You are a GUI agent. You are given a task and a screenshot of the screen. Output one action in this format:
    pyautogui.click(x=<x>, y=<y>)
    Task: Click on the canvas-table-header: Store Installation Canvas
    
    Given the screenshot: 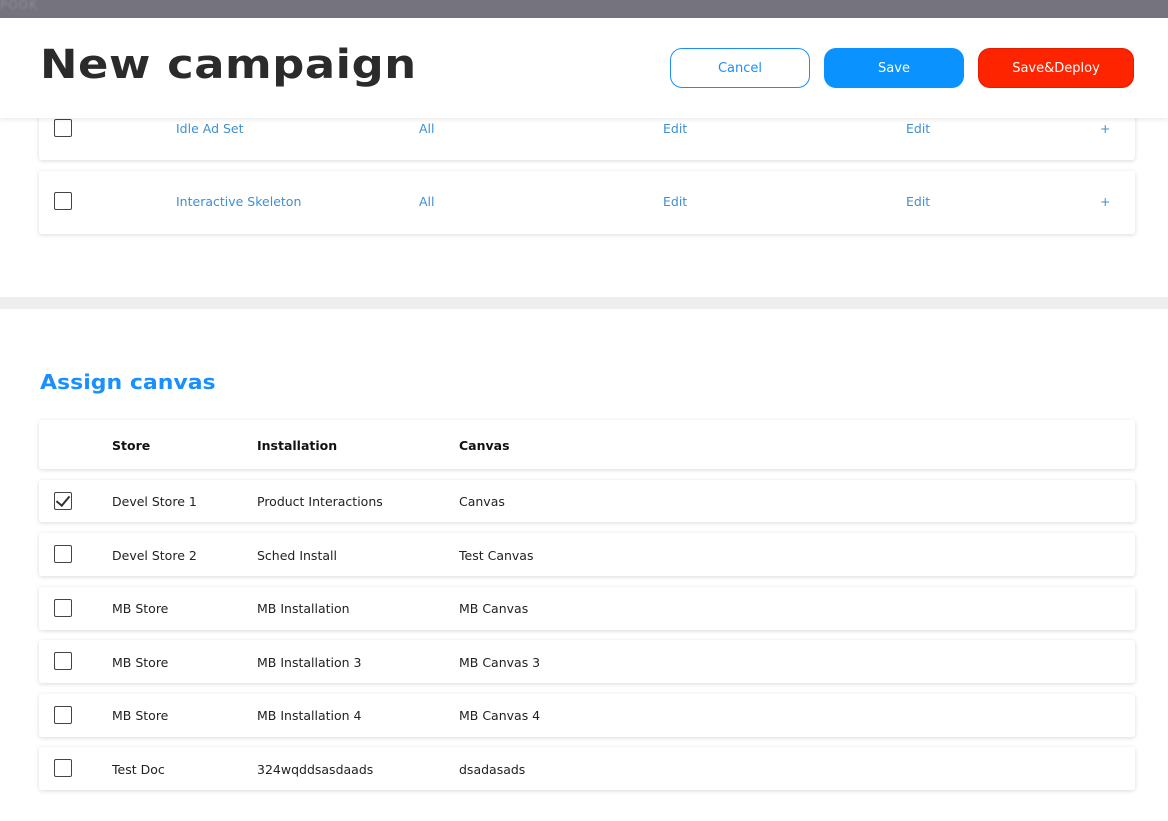 What is the action you would take?
    pyautogui.click(x=587, y=444)
    